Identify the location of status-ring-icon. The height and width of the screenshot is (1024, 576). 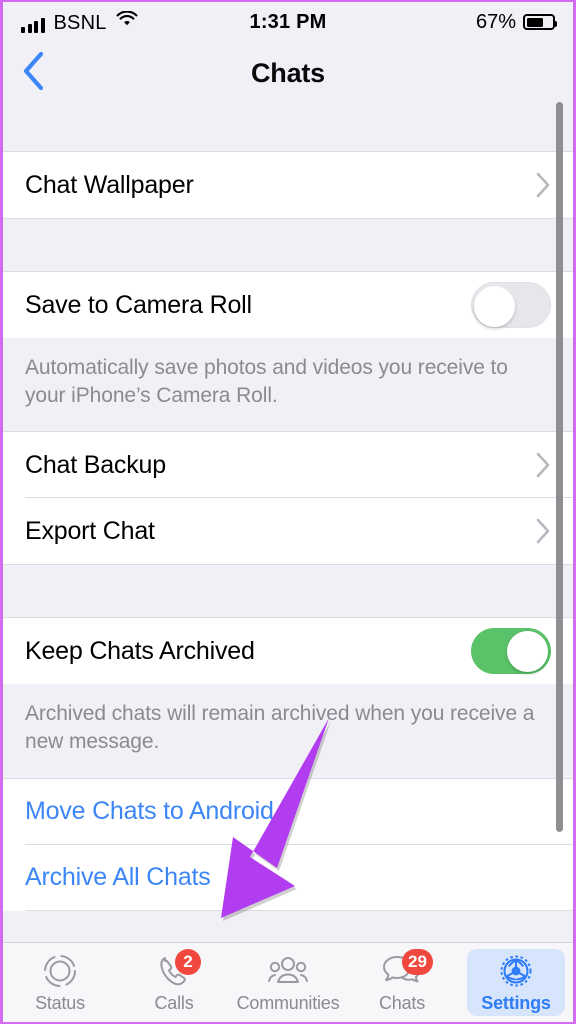
(60, 971).